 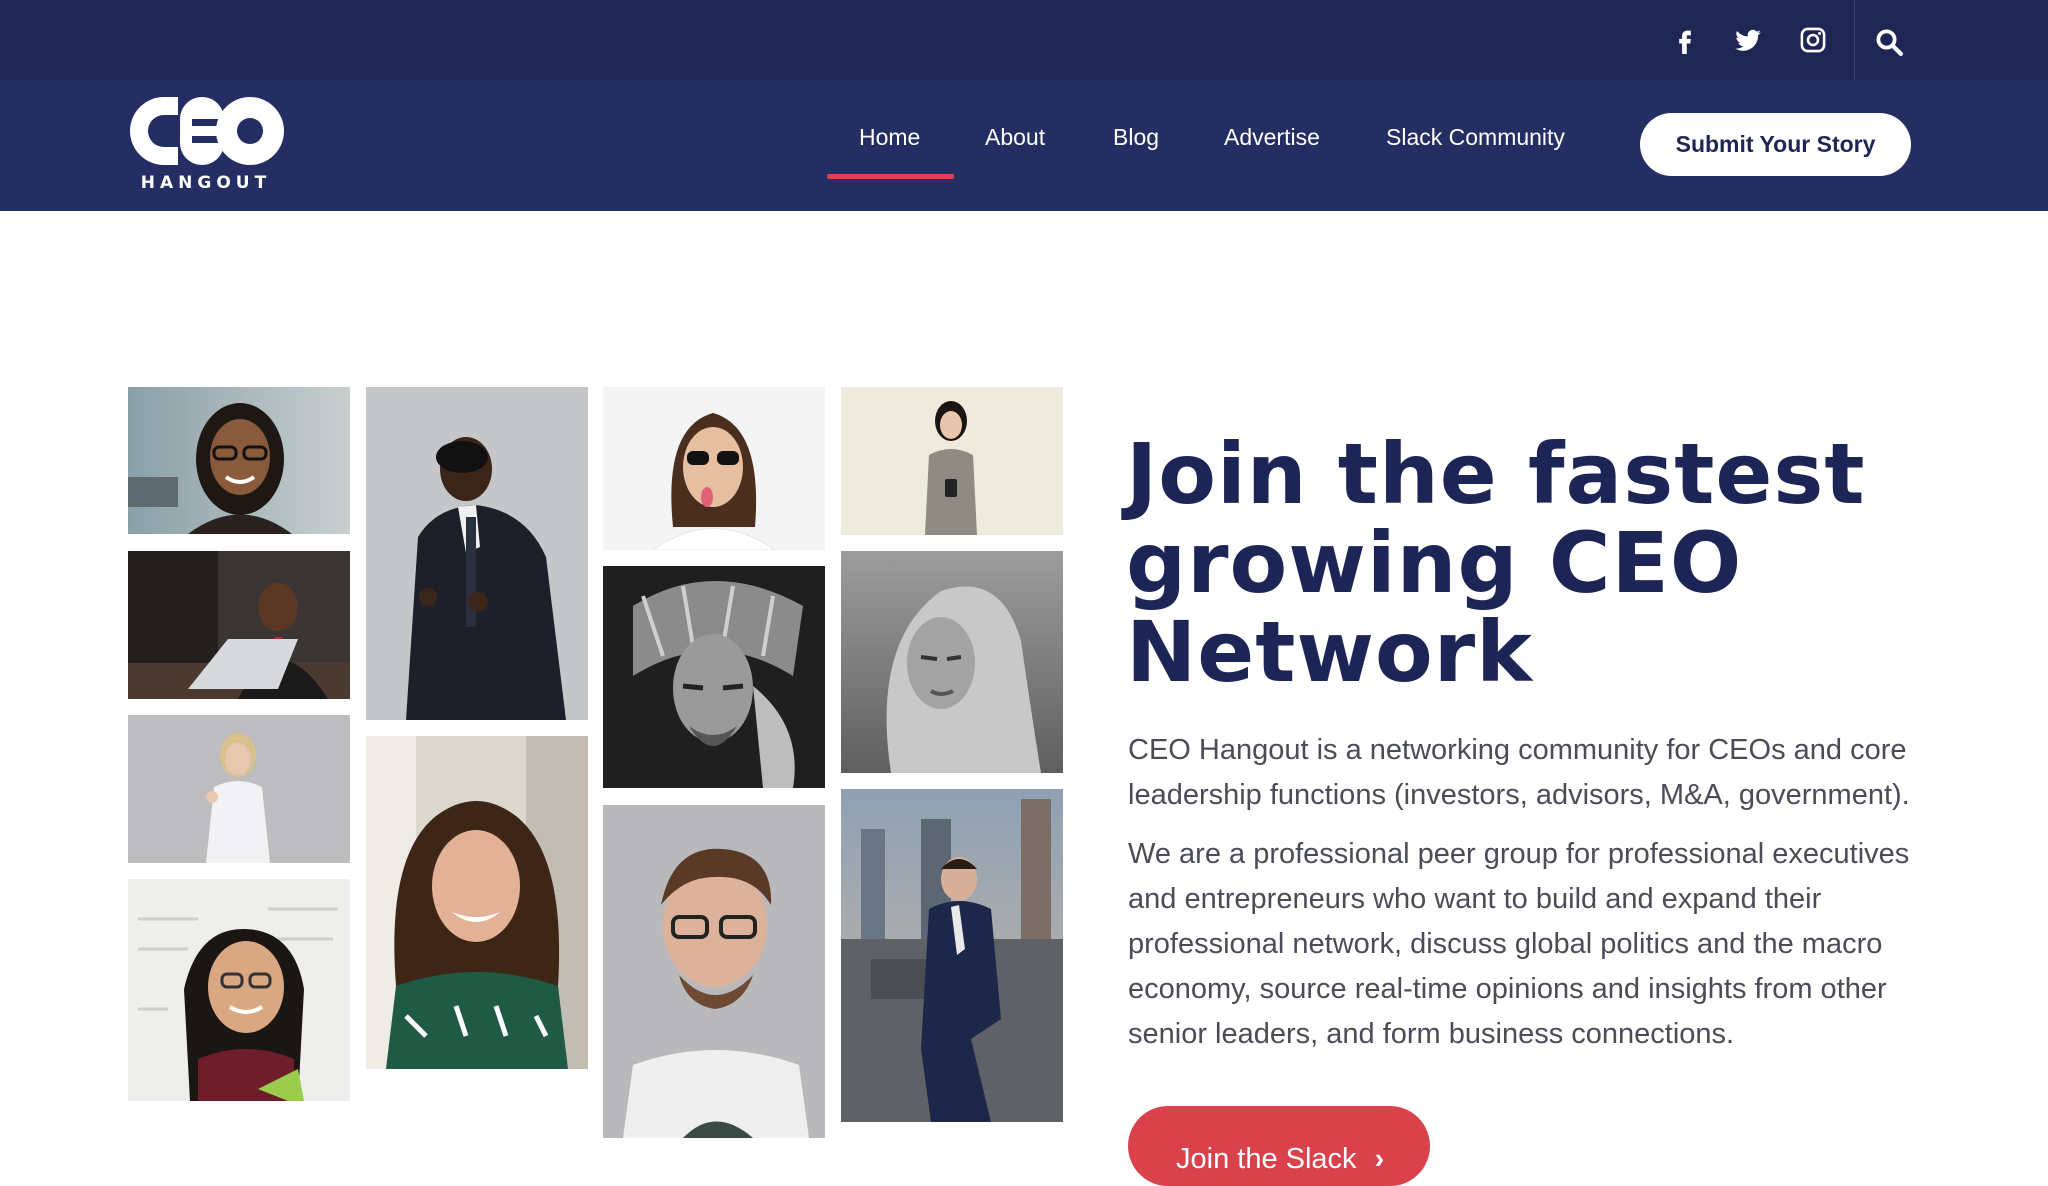 What do you see at coordinates (1136, 137) in the screenshot?
I see `nav-blog: Blog` at bounding box center [1136, 137].